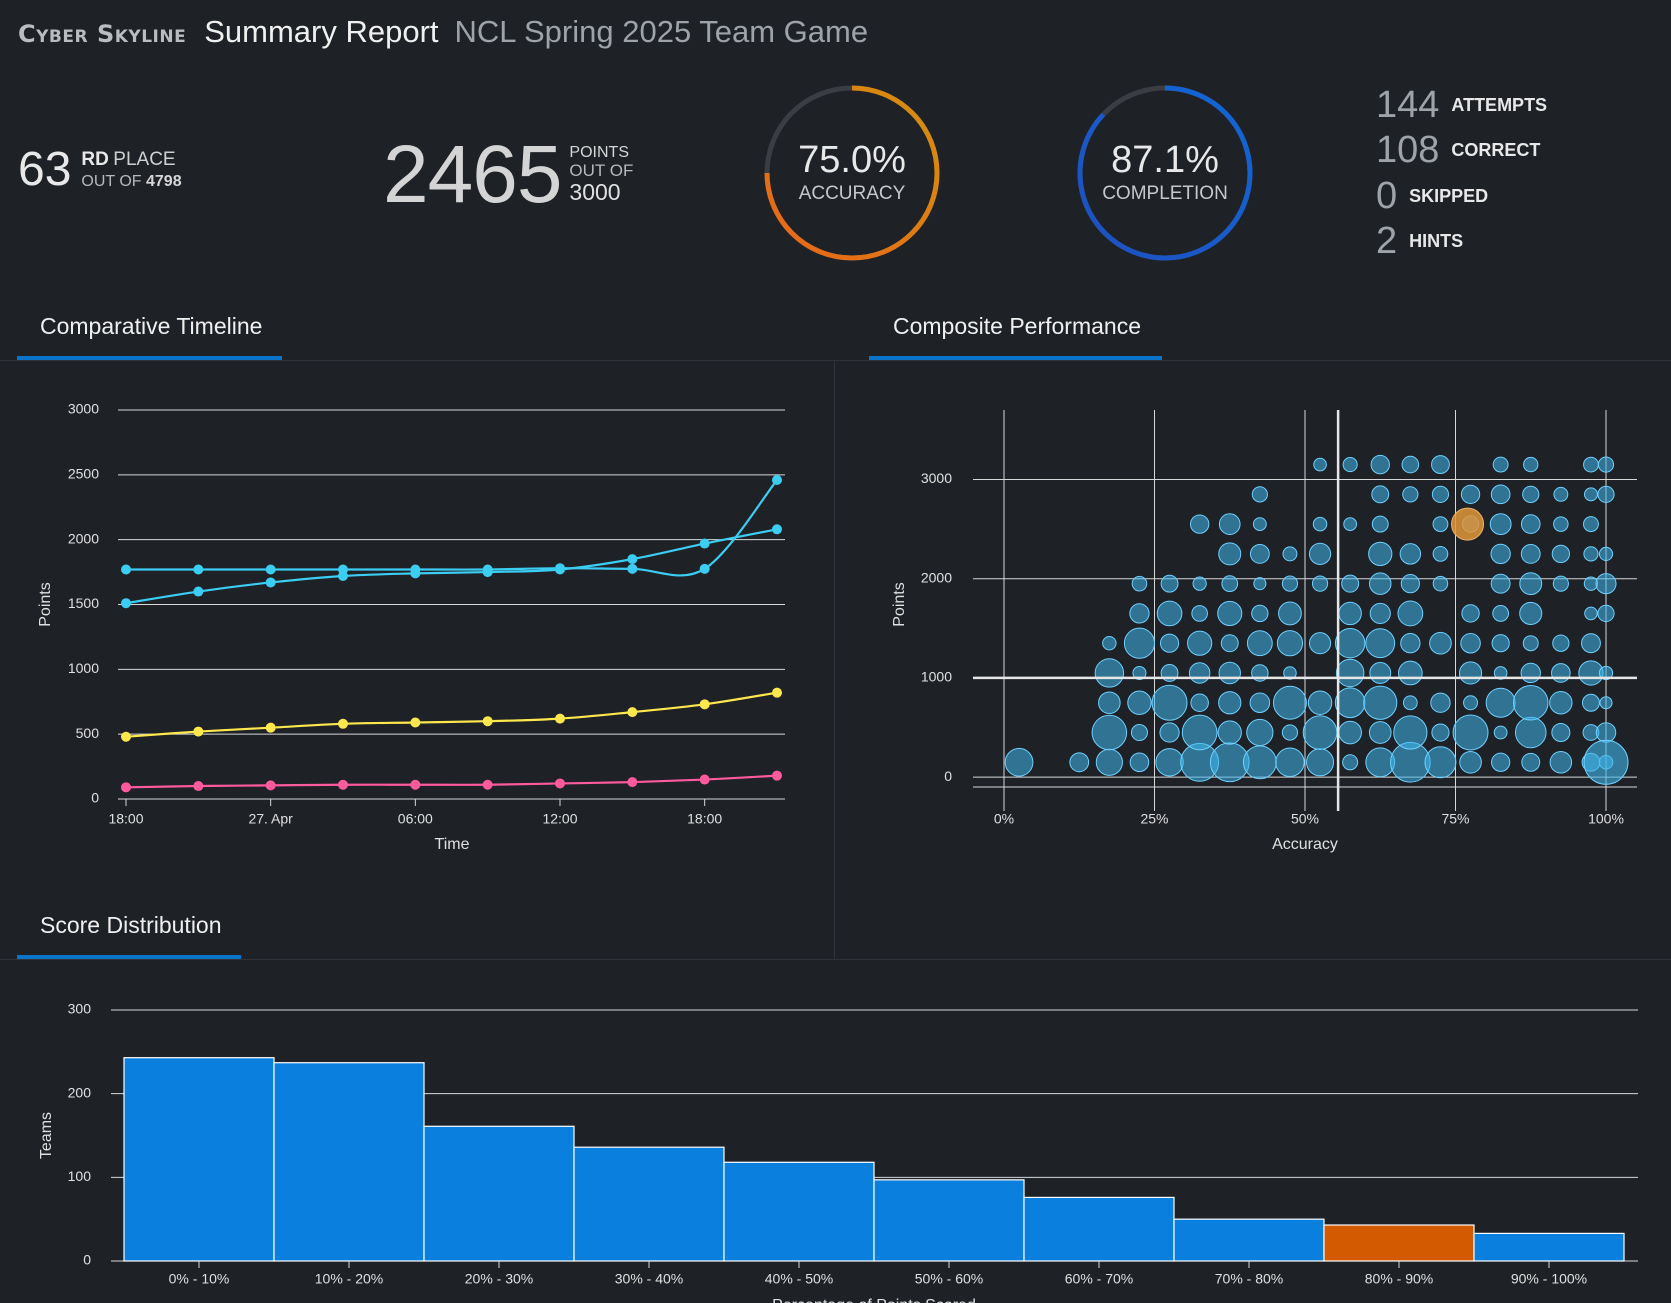  Describe the element at coordinates (499, 1279) in the screenshot. I see `x-tick-label: 20% - 30%` at that location.